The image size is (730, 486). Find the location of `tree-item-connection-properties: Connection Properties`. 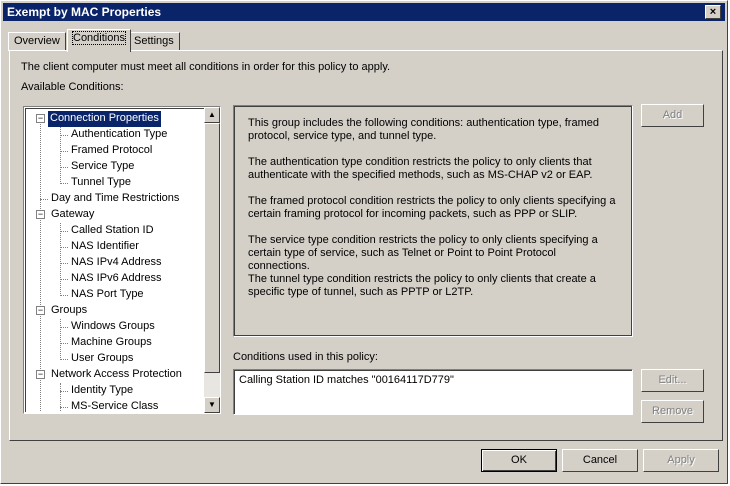

tree-item-connection-properties: Connection Properties is located at coordinates (104, 119).